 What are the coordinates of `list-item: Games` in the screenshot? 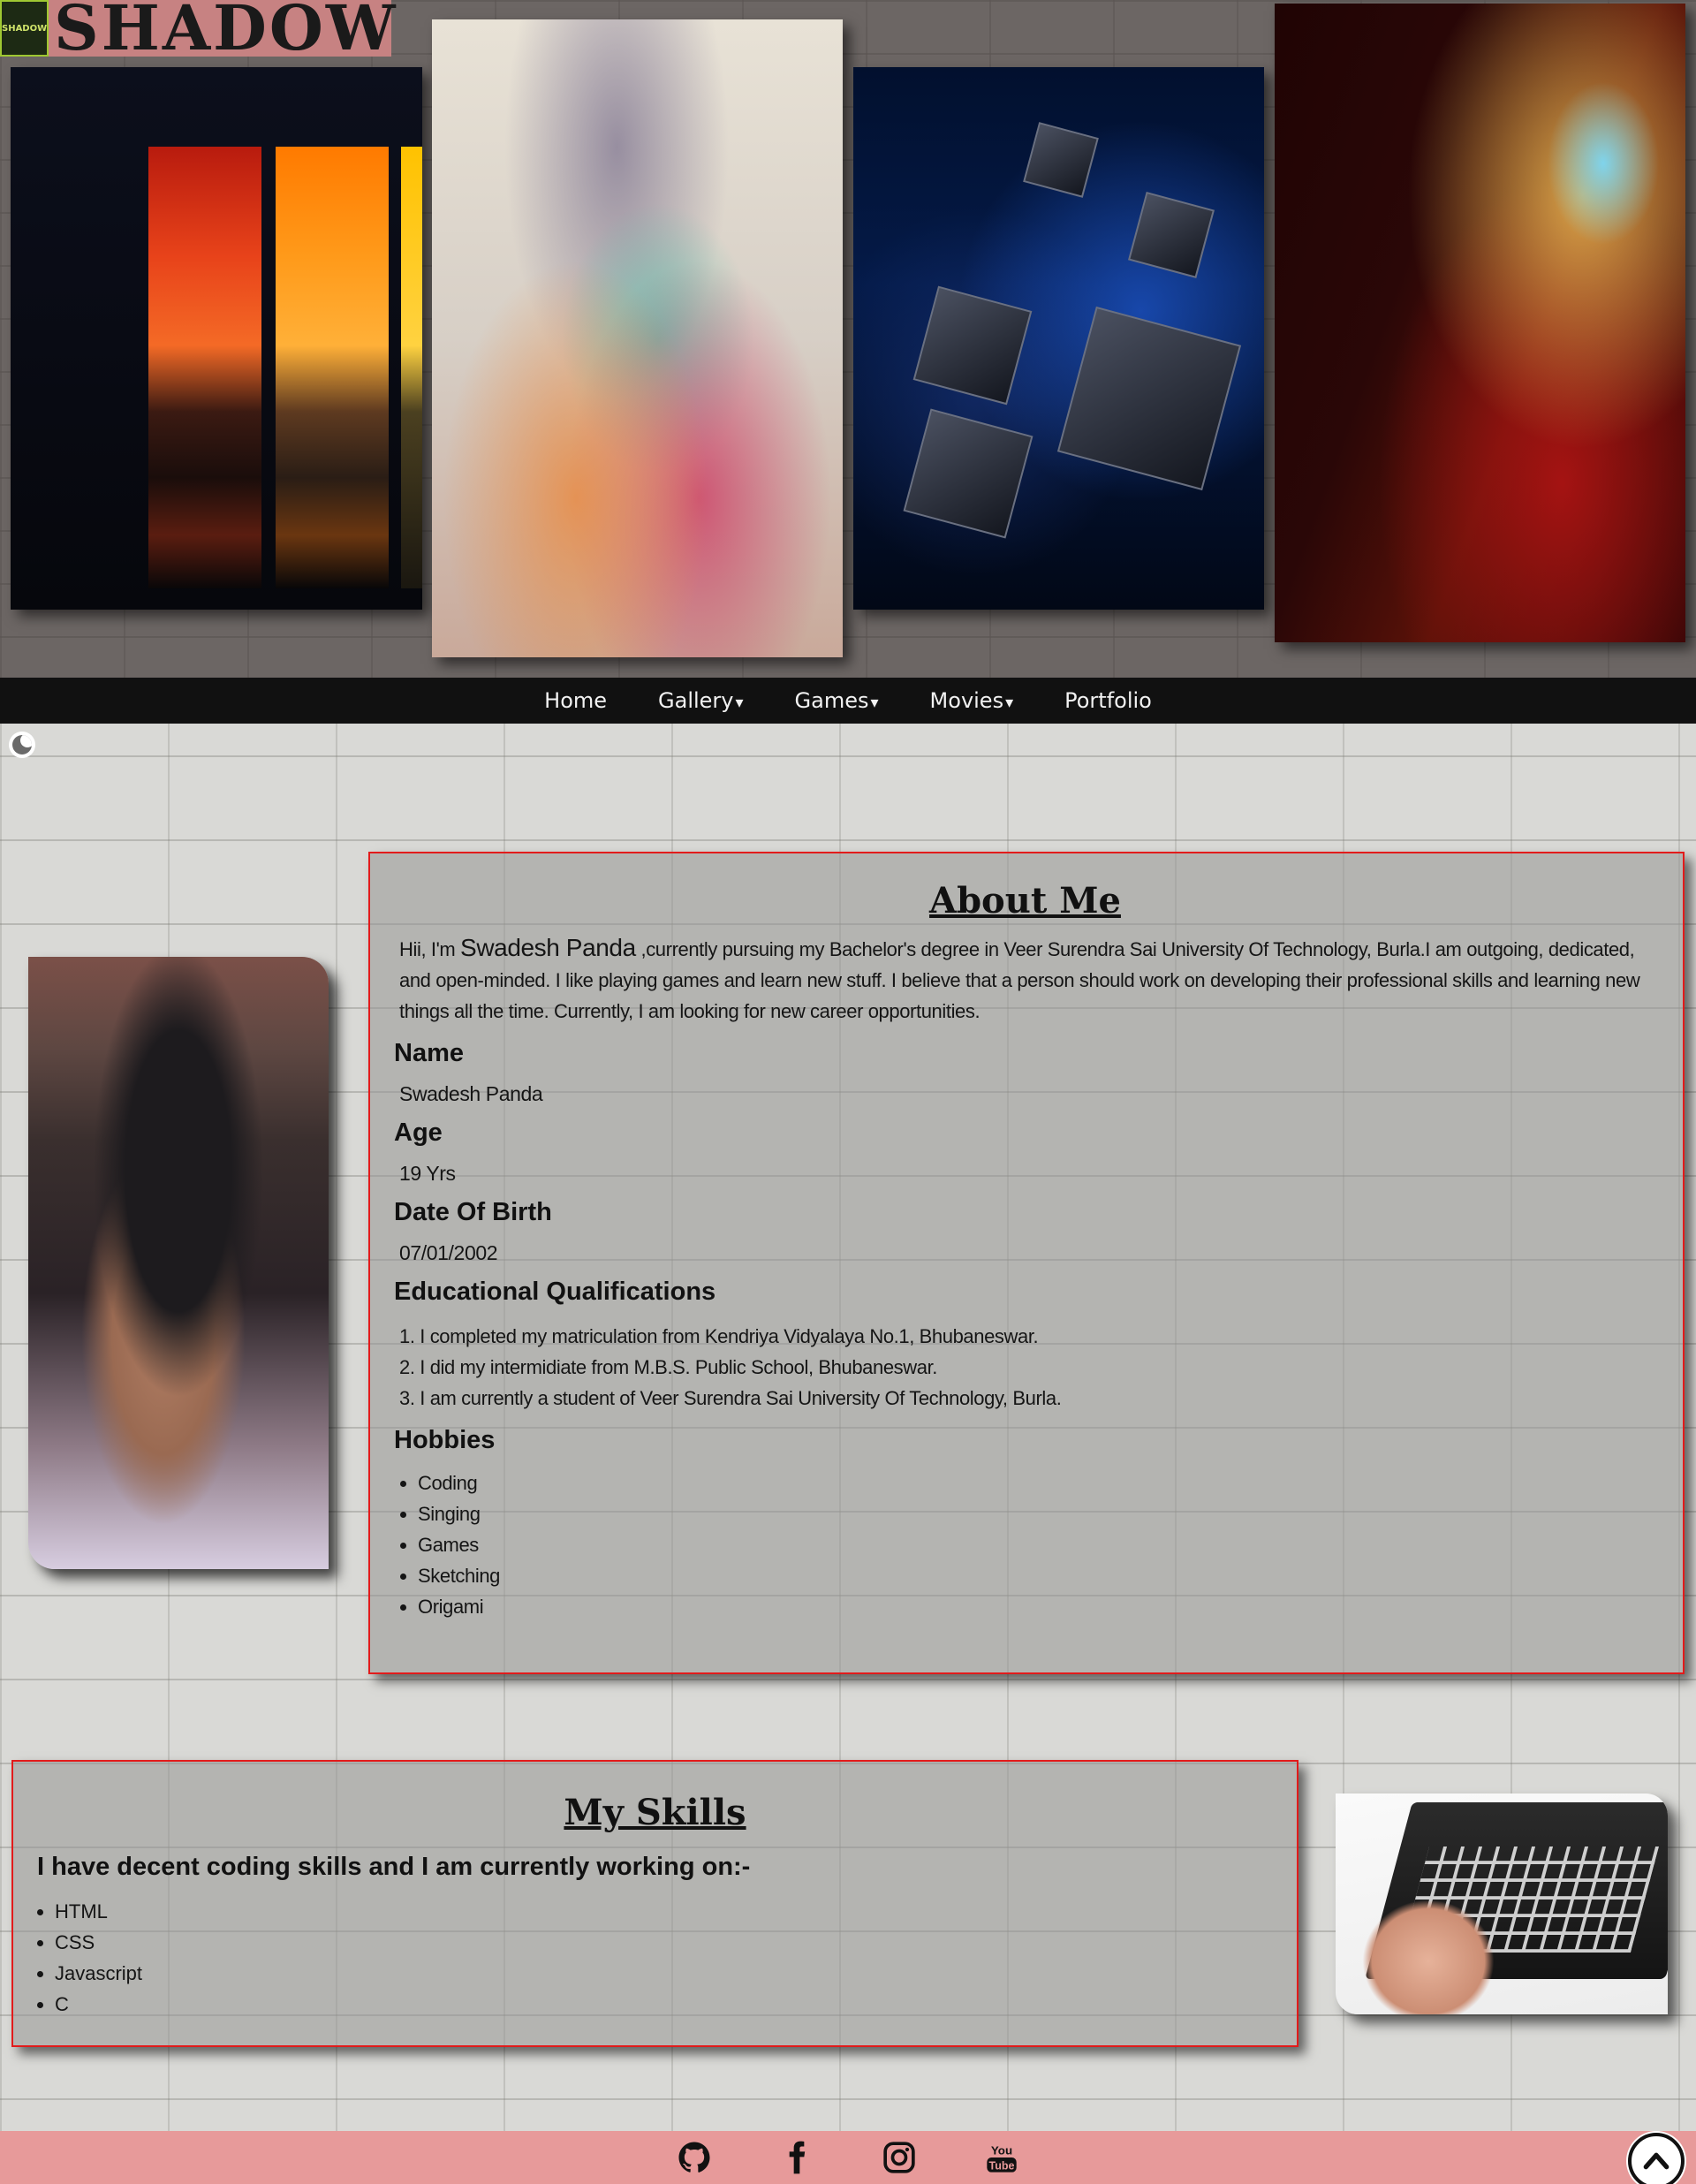 It's located at (1037, 1544).